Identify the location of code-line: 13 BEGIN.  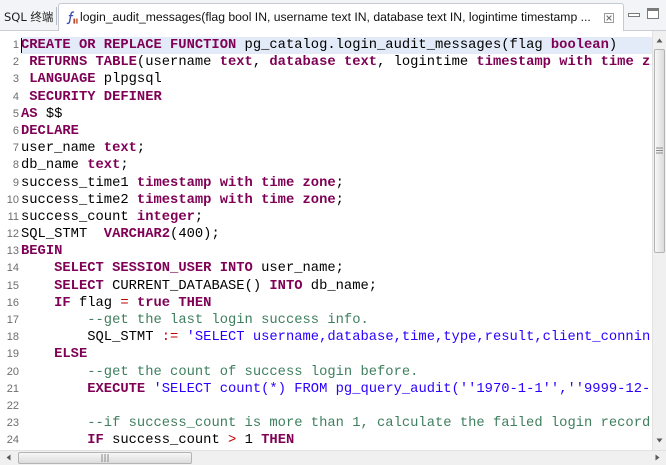
(326, 251).